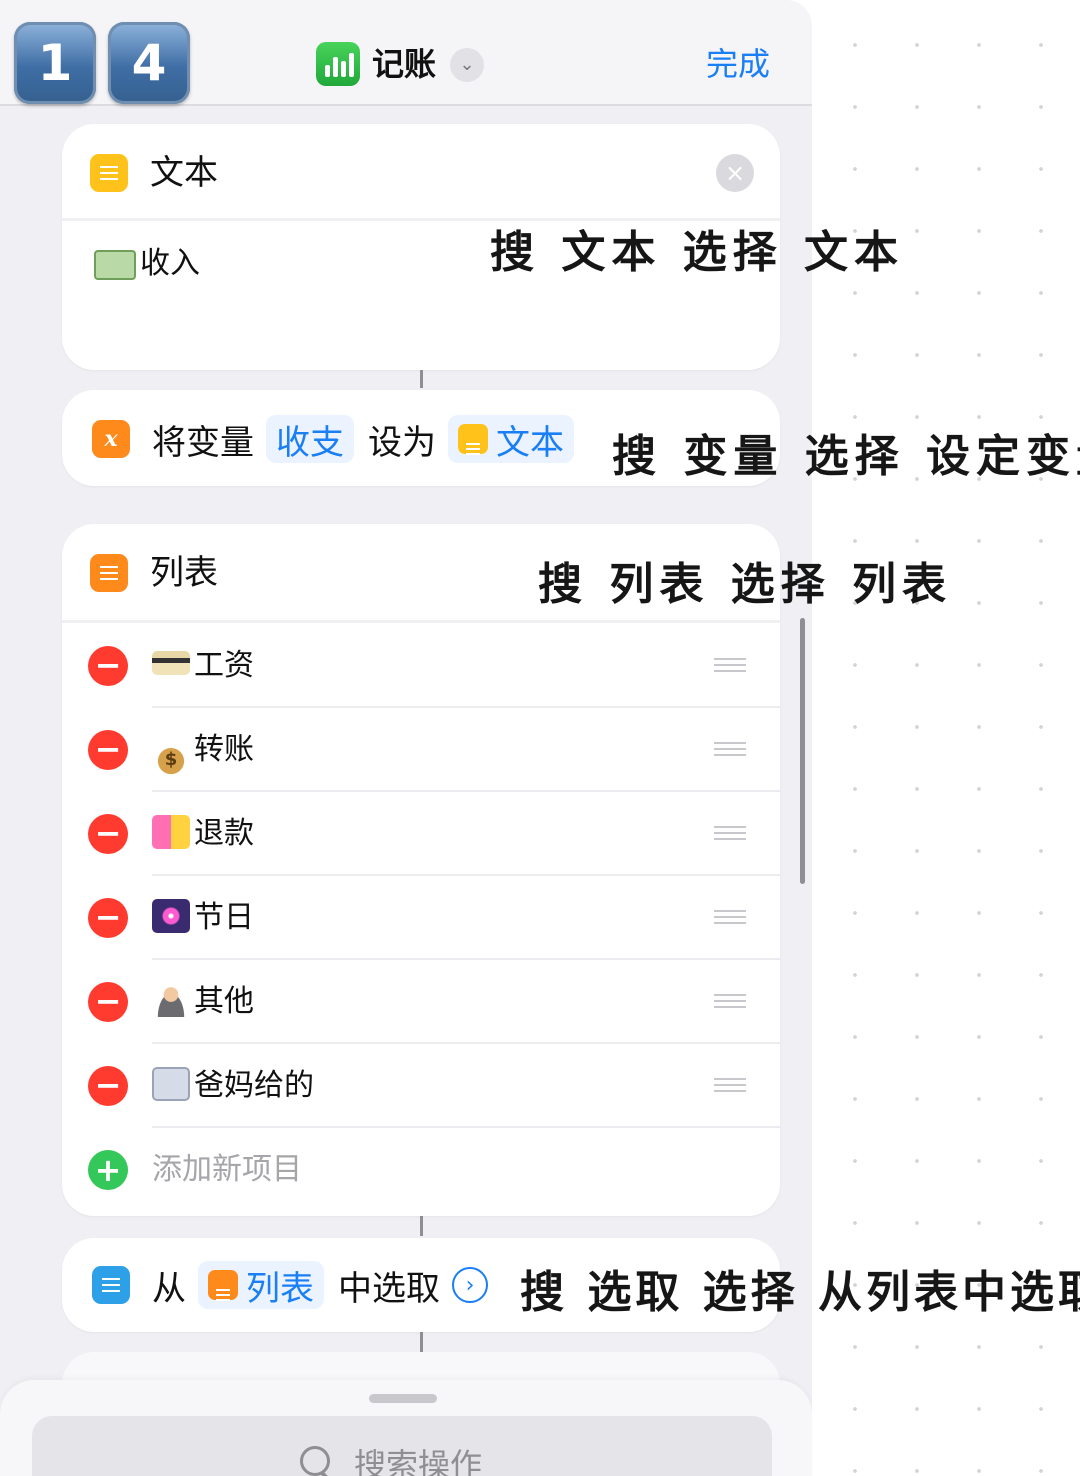 This screenshot has height=1476, width=1080. What do you see at coordinates (109, 573) in the screenshot?
I see `list-action-icon` at bounding box center [109, 573].